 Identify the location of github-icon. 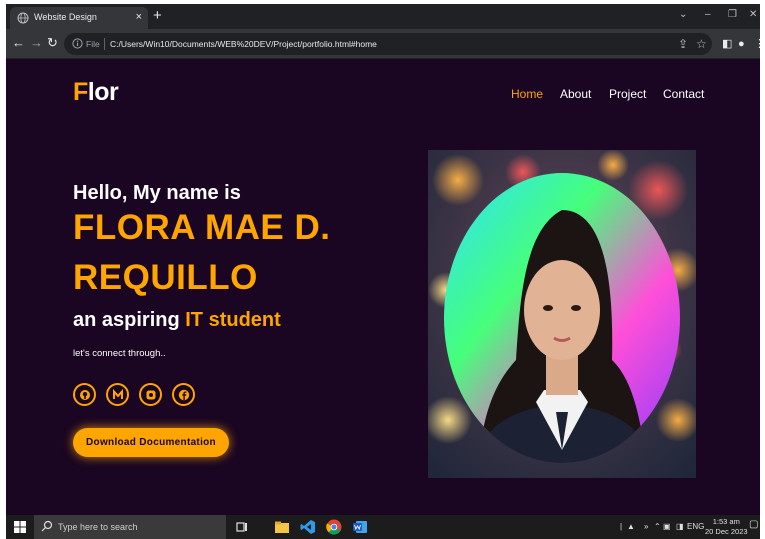
(84, 394).